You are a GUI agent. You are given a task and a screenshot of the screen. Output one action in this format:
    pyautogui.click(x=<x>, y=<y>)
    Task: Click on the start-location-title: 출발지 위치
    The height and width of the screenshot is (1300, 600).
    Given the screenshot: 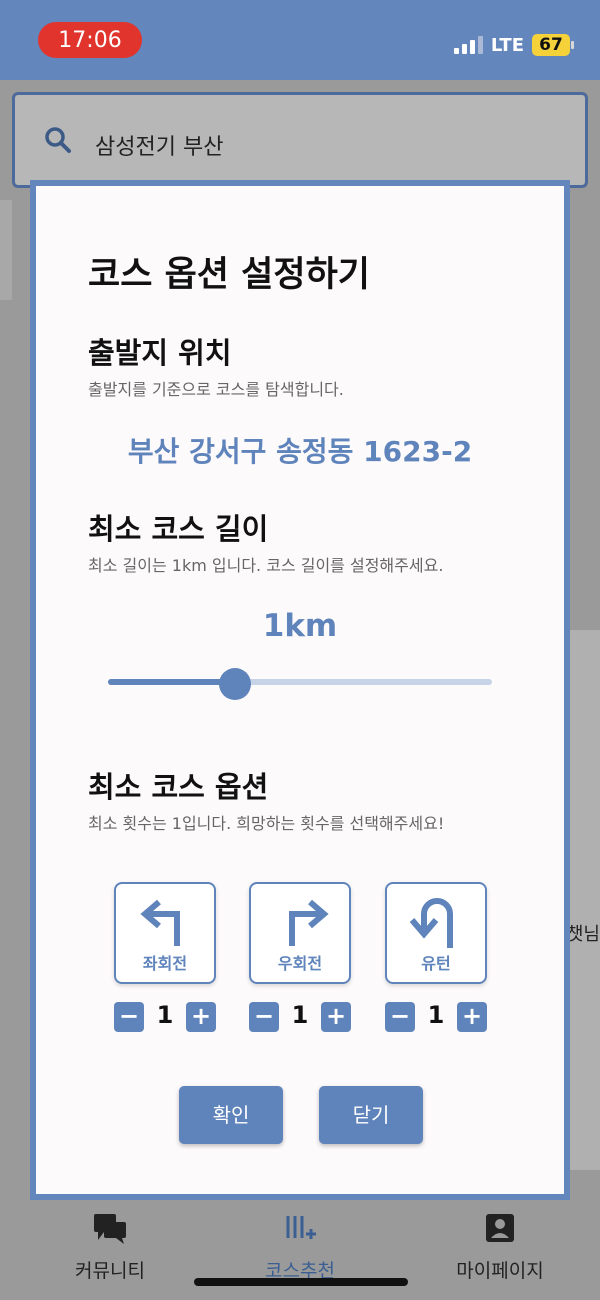 What is the action you would take?
    pyautogui.click(x=160, y=353)
    